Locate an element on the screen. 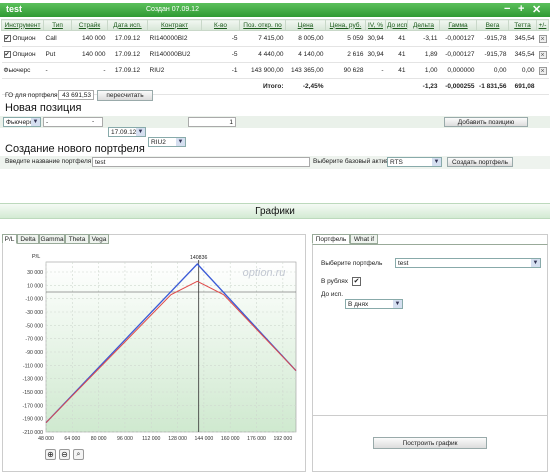 This screenshot has height=476, width=550. header-qty: К-во is located at coordinates (220, 25).